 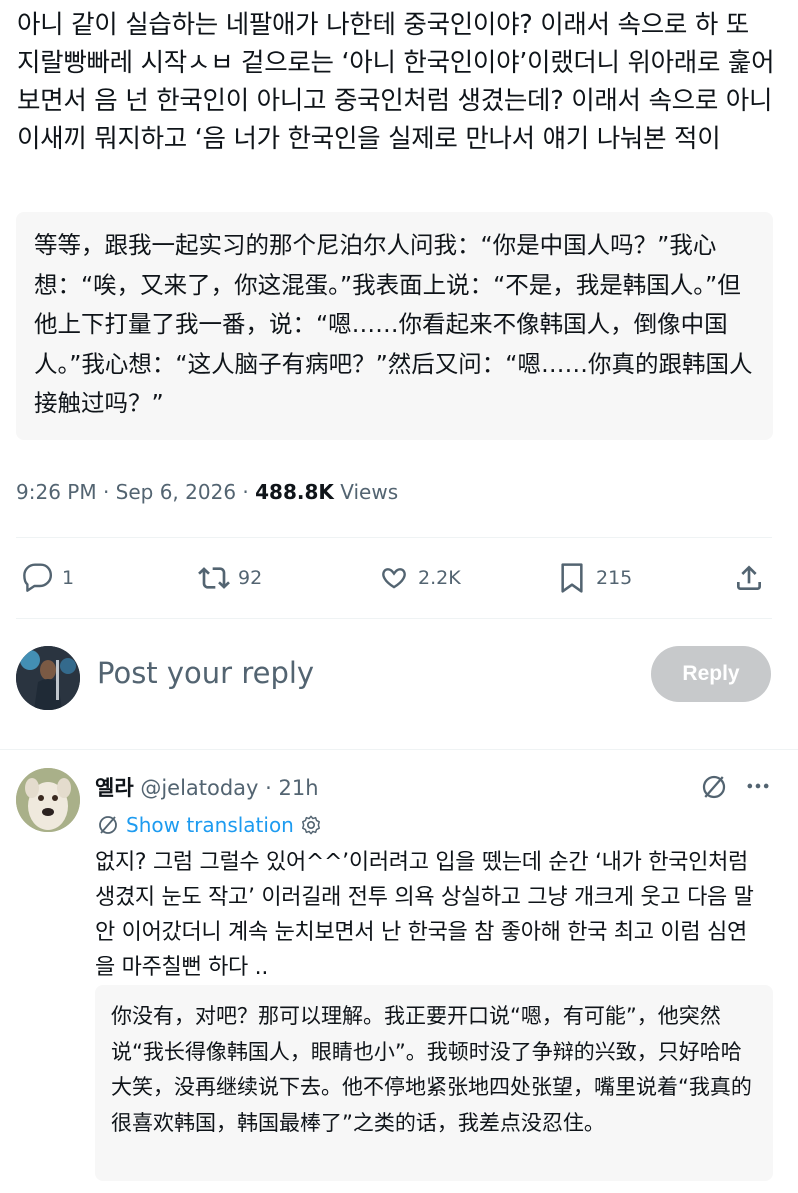 I want to click on translate-icon, so click(x=108, y=825).